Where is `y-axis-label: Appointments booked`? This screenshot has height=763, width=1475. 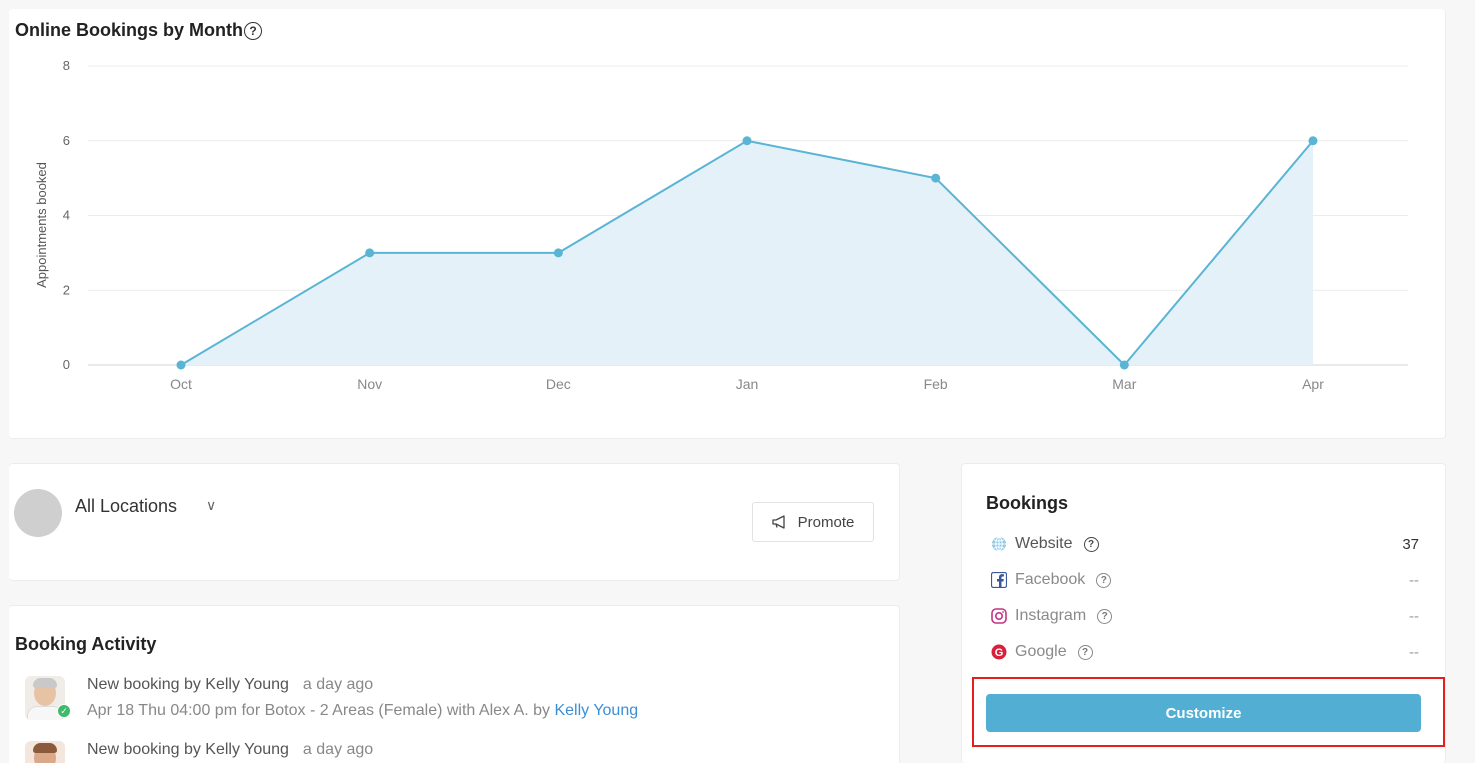
y-axis-label: Appointments booked is located at coordinates (41, 225).